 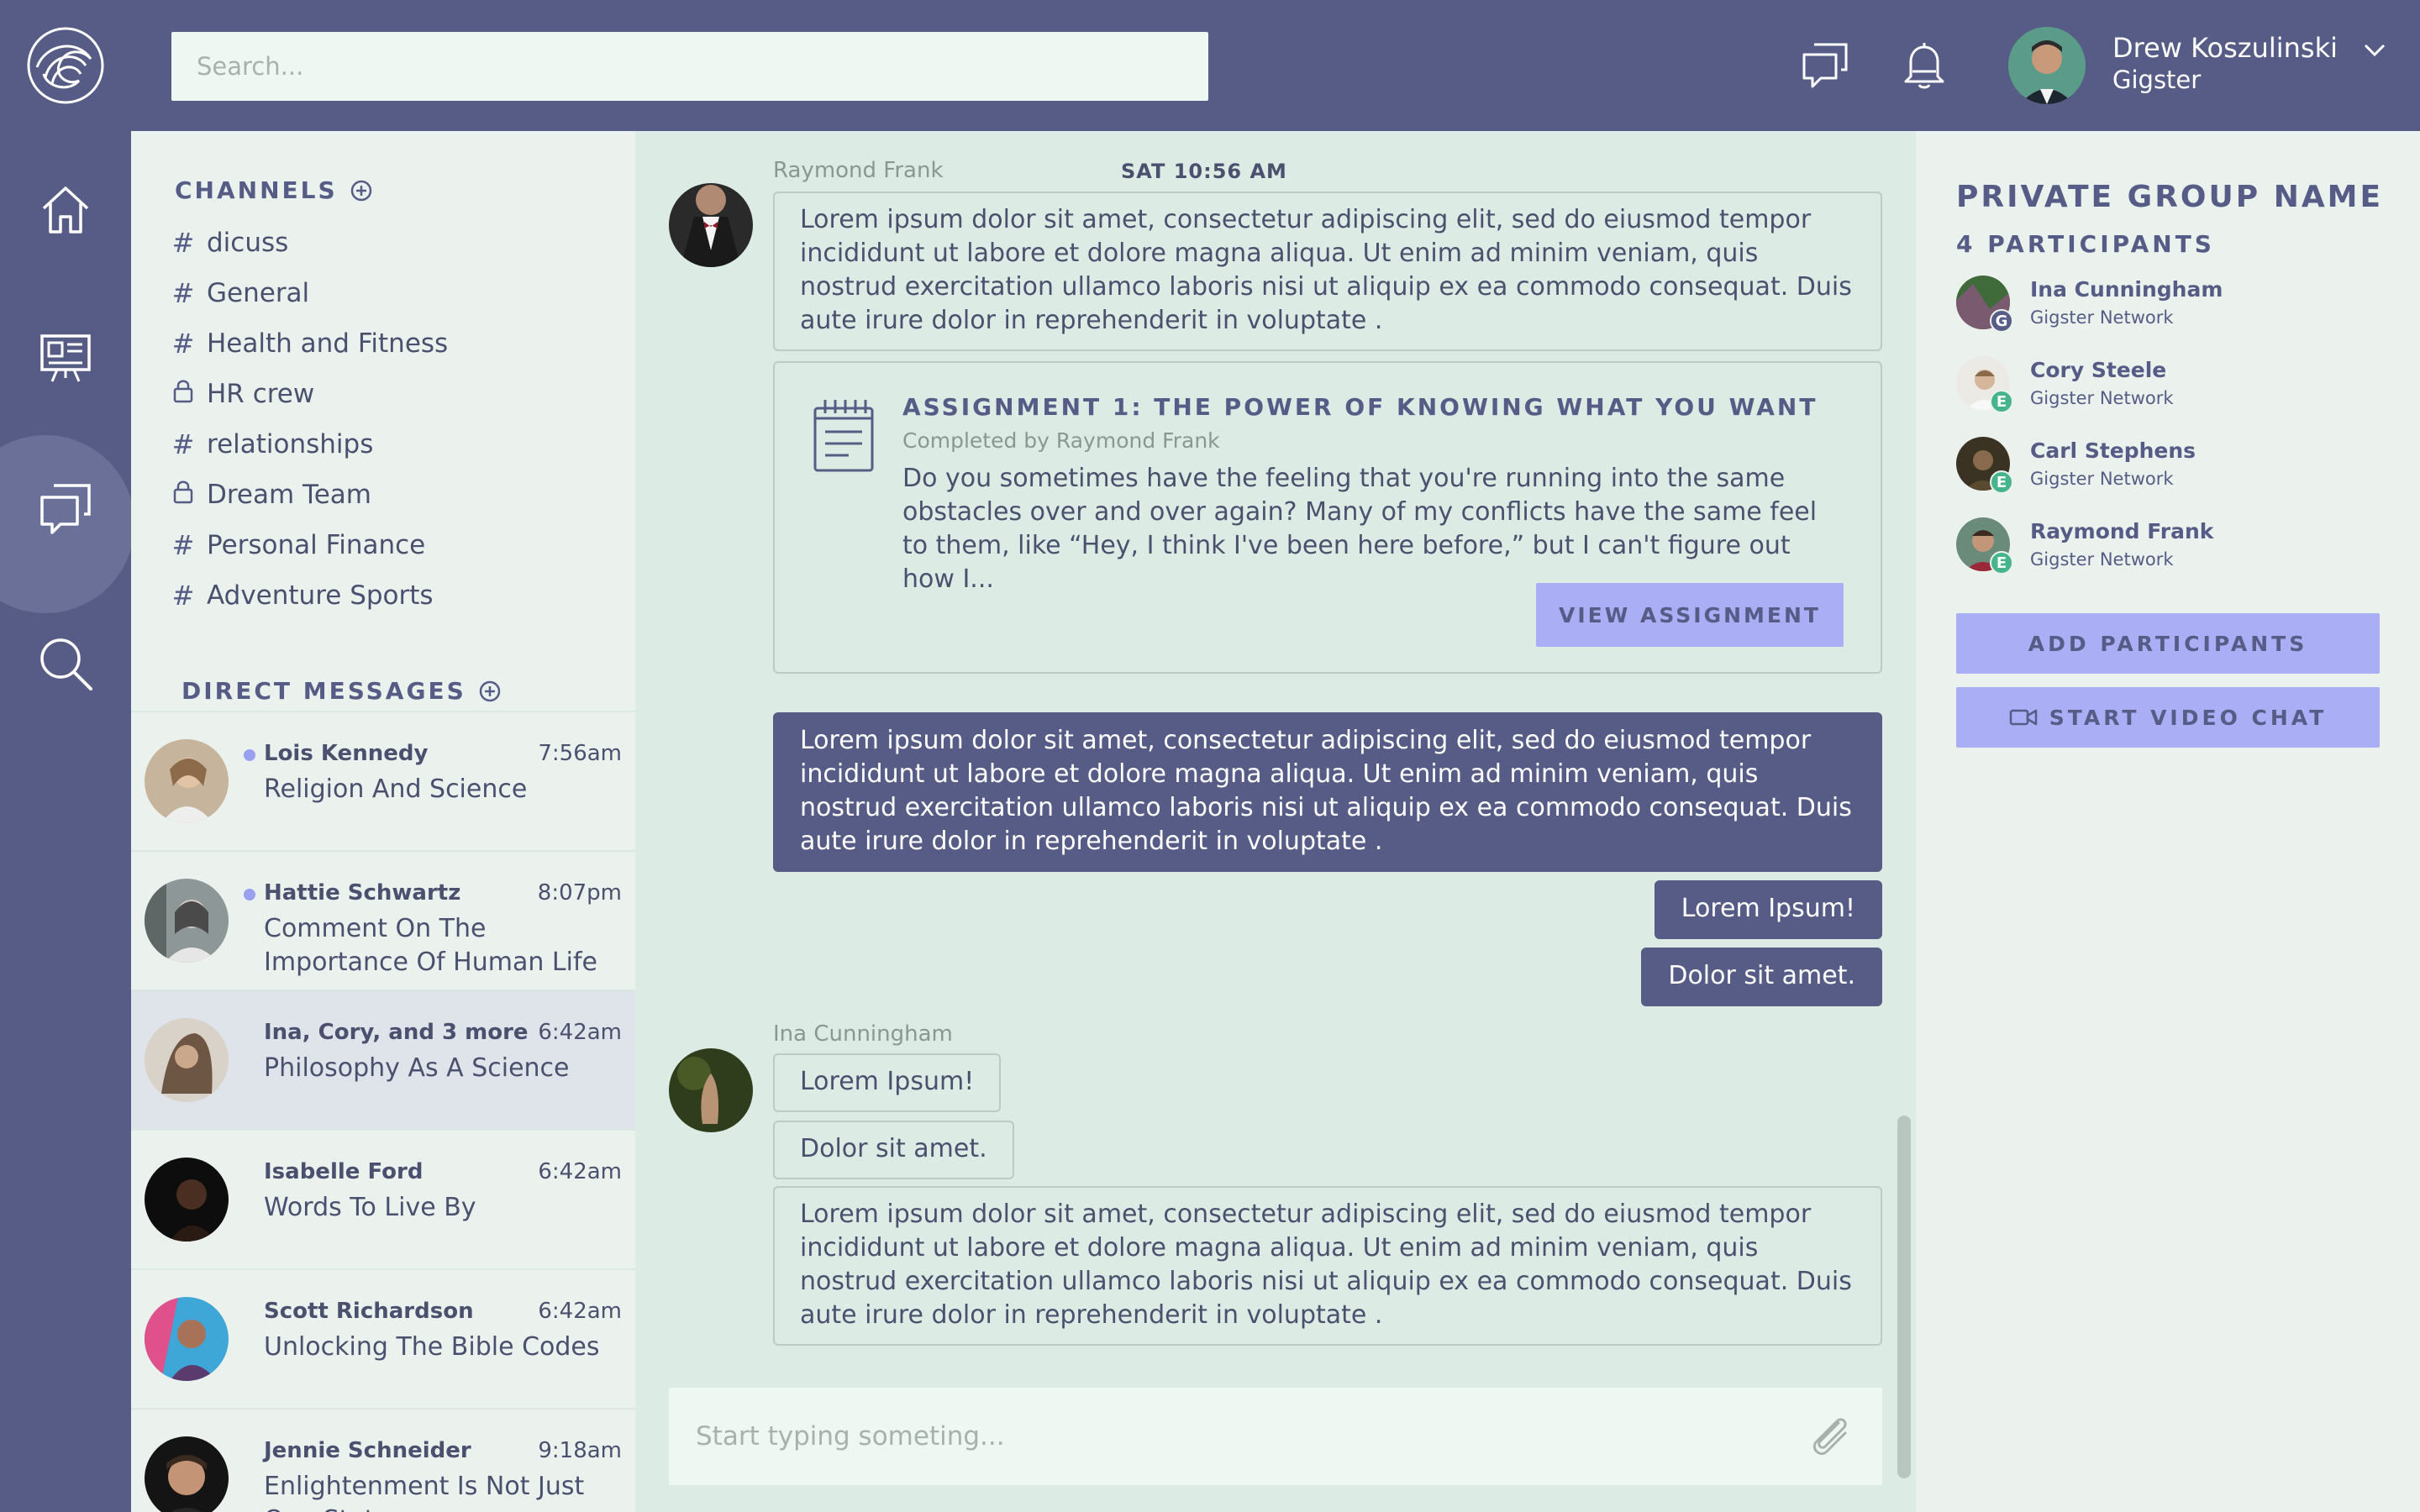 What do you see at coordinates (397, 1032) in the screenshot?
I see `dm-name: Ina, Cory, and 3 more` at bounding box center [397, 1032].